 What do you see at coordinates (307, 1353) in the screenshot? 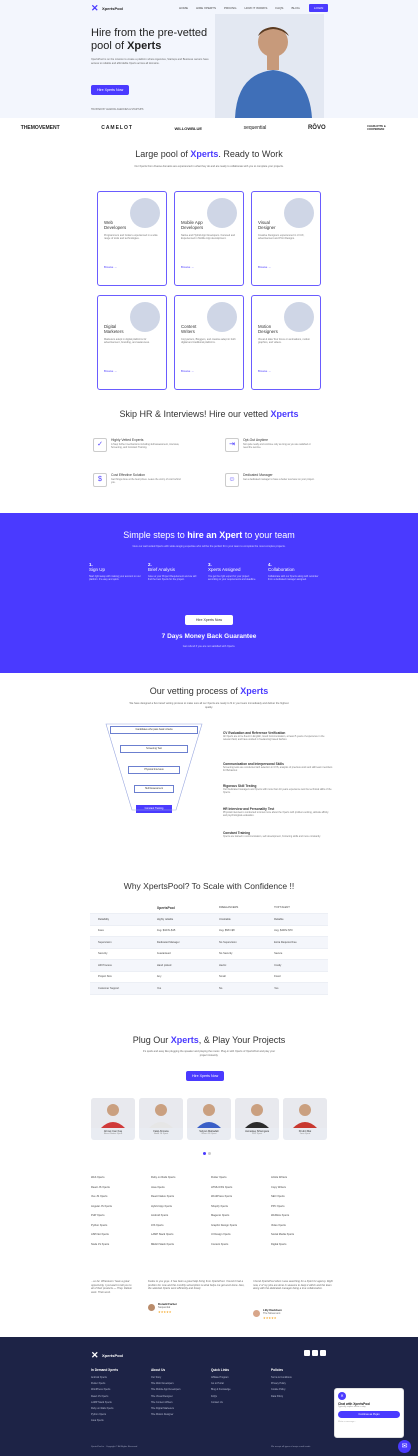
I see `facebook-icon` at bounding box center [307, 1353].